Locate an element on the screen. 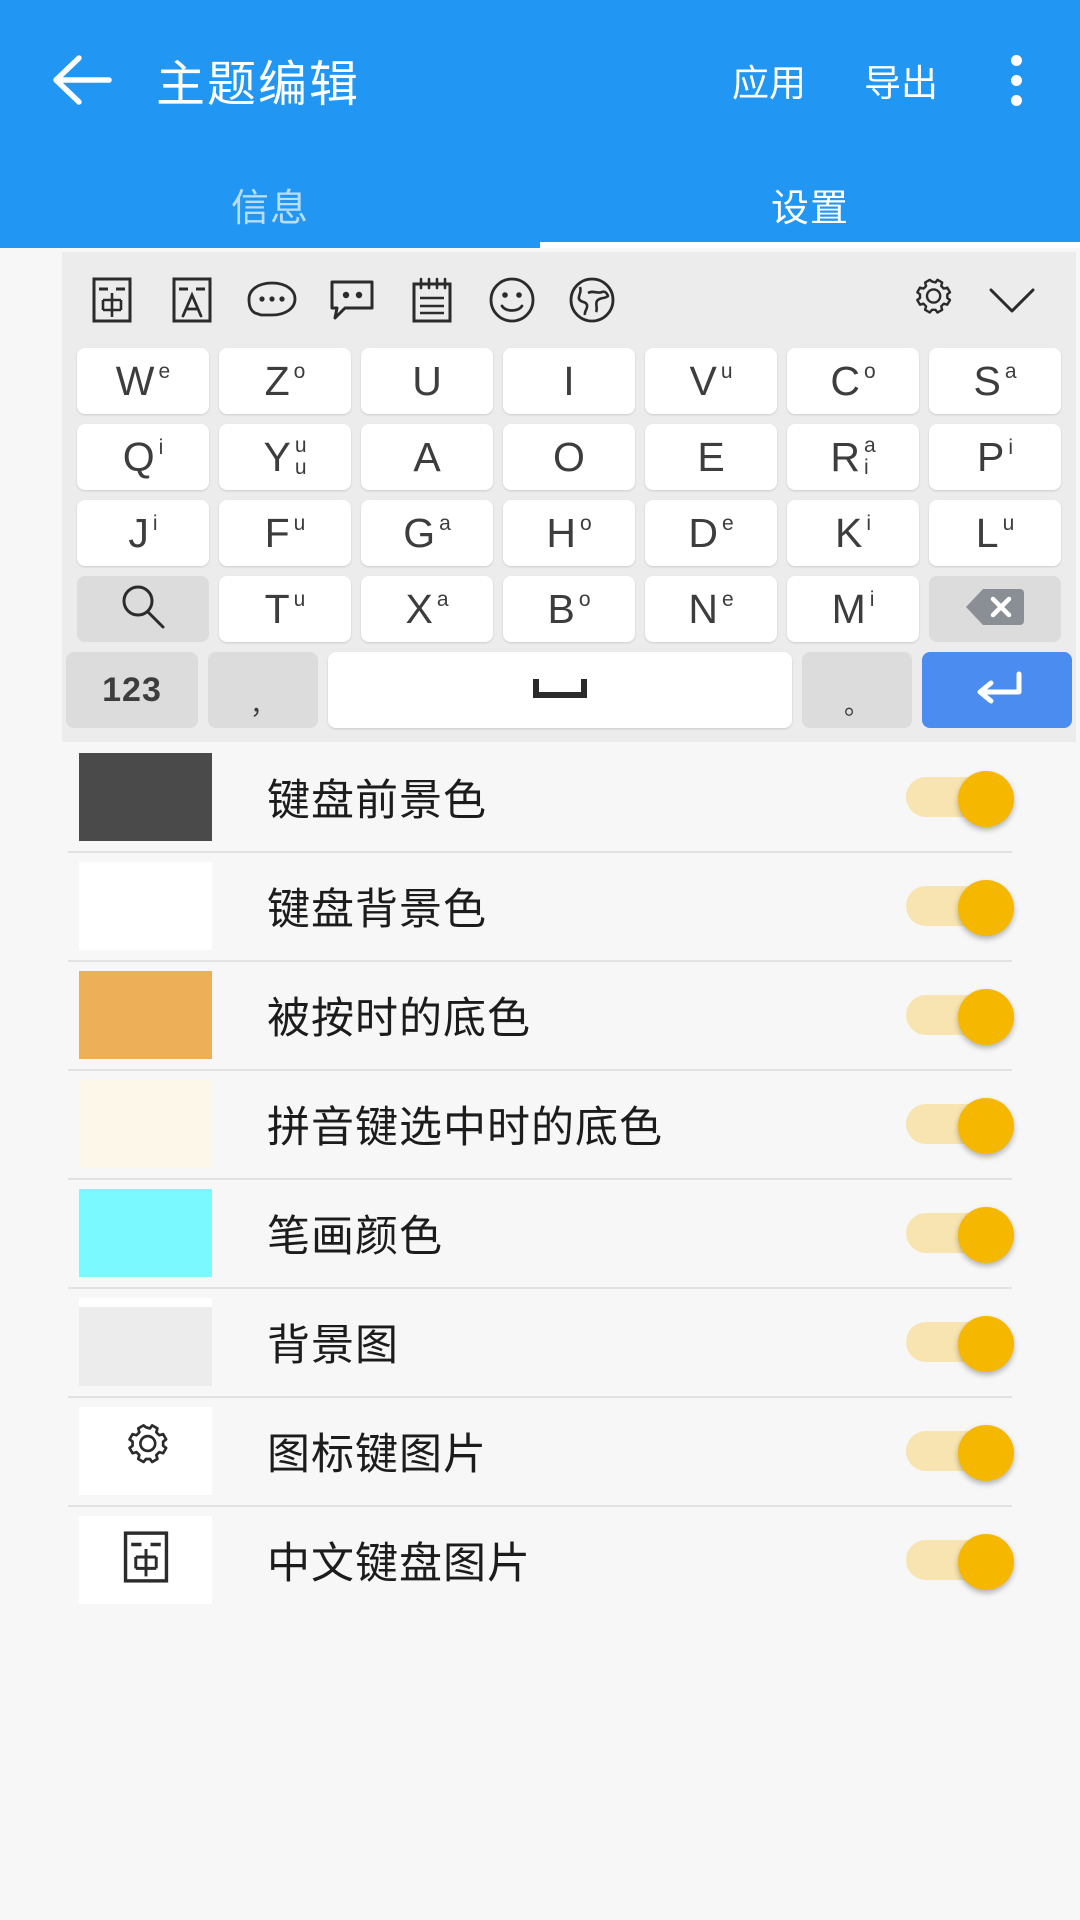  key-letter: Yuu is located at coordinates (285, 457).